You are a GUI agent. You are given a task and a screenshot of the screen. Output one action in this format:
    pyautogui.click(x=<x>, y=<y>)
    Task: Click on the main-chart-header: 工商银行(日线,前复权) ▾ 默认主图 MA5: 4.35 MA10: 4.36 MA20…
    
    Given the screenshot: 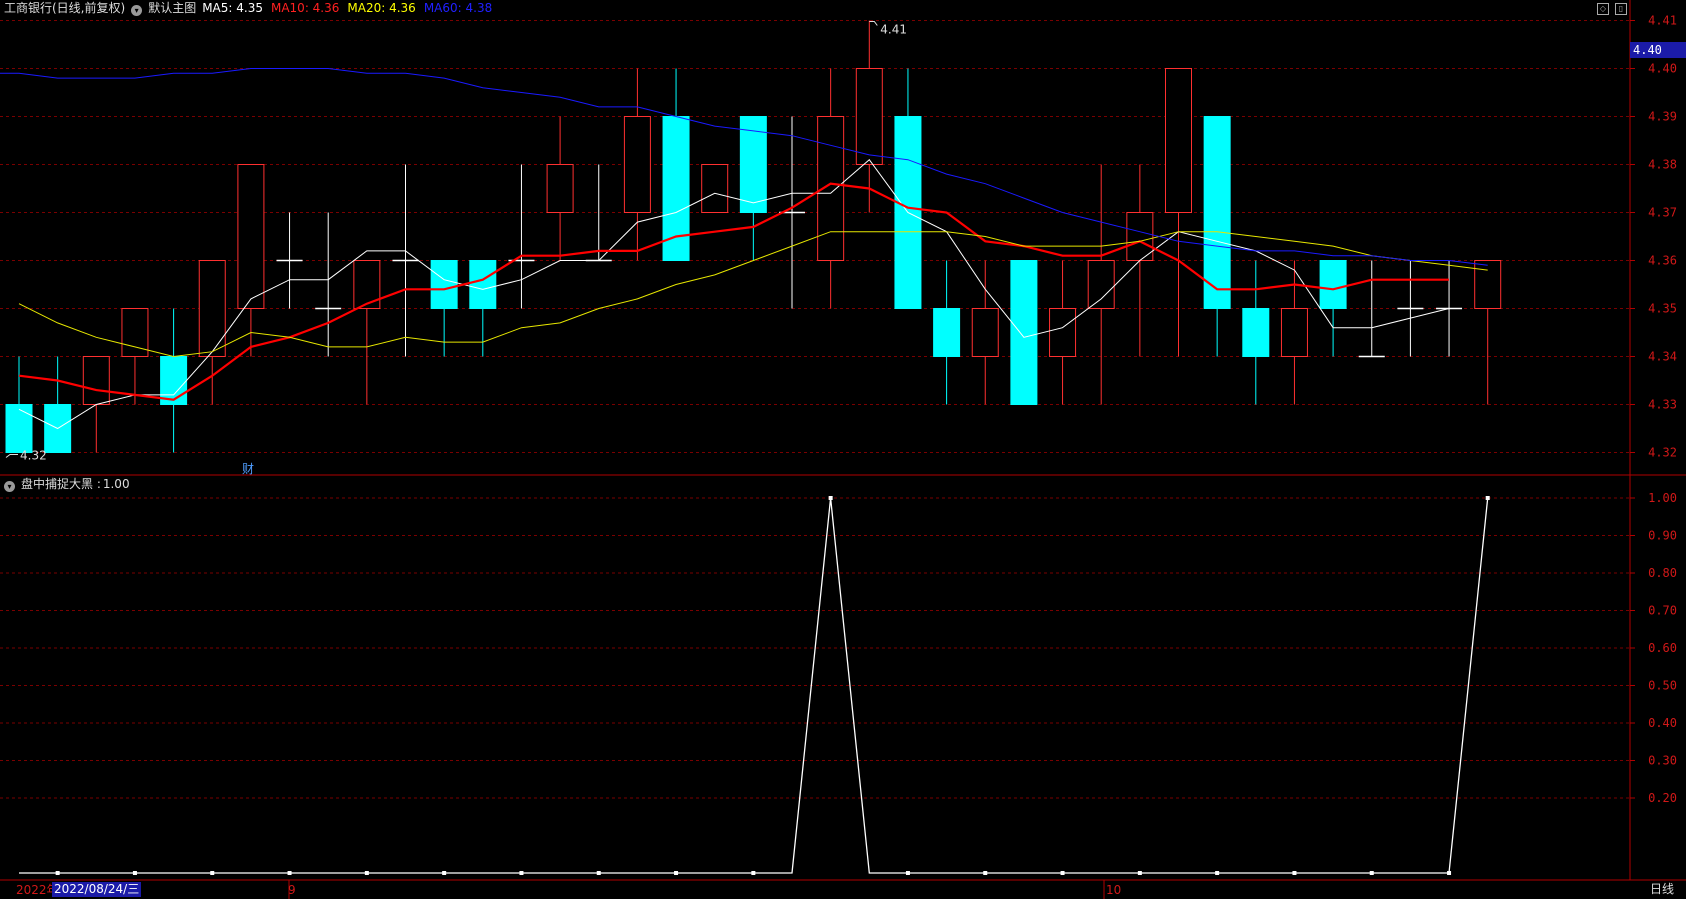 What is the action you would take?
    pyautogui.click(x=255, y=8)
    